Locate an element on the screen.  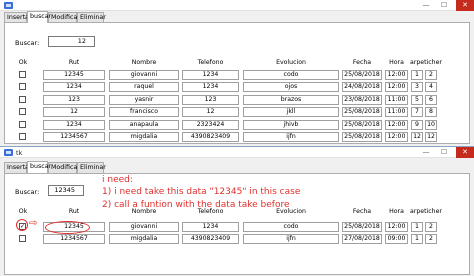
cell-extra-1: 7 is located at coordinates (417, 112).